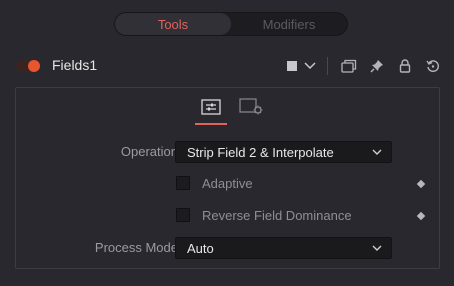  Describe the element at coordinates (277, 215) in the screenshot. I see `reverse-field-dominance-label: Reverse Field Dominance` at that location.